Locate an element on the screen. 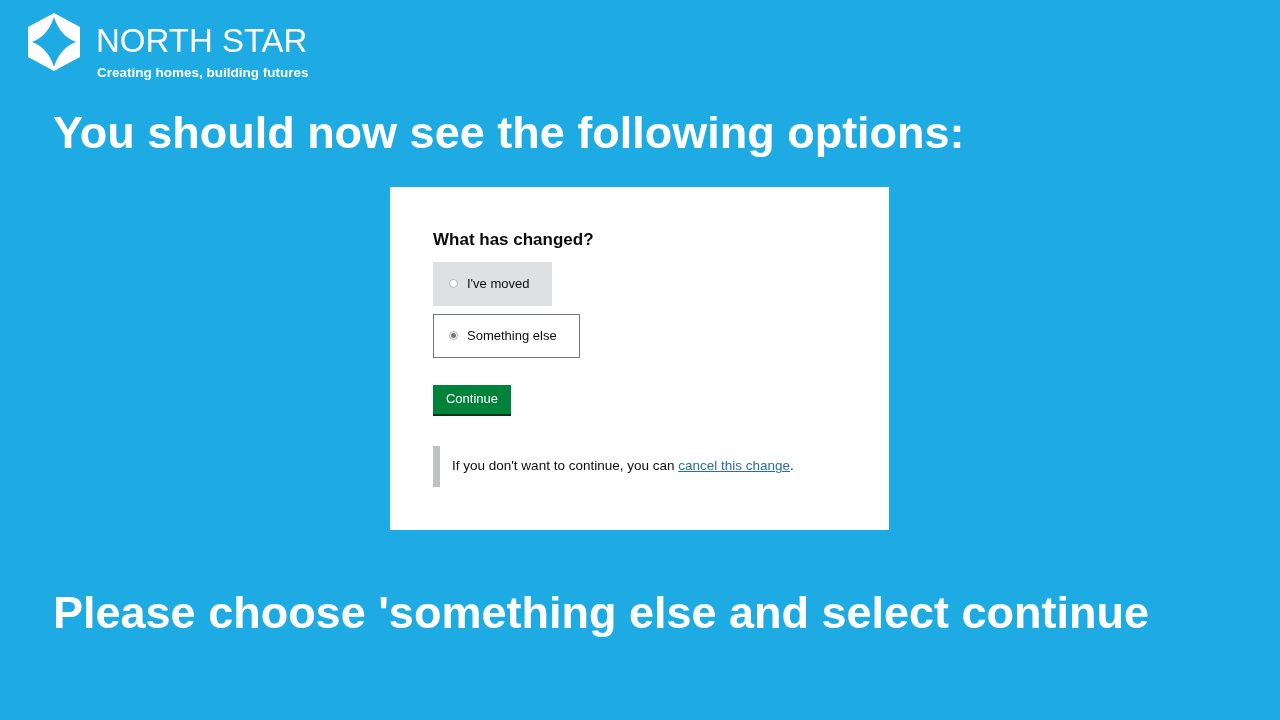 The width and height of the screenshot is (1280, 720). radio-option: I've moved is located at coordinates (493, 283).